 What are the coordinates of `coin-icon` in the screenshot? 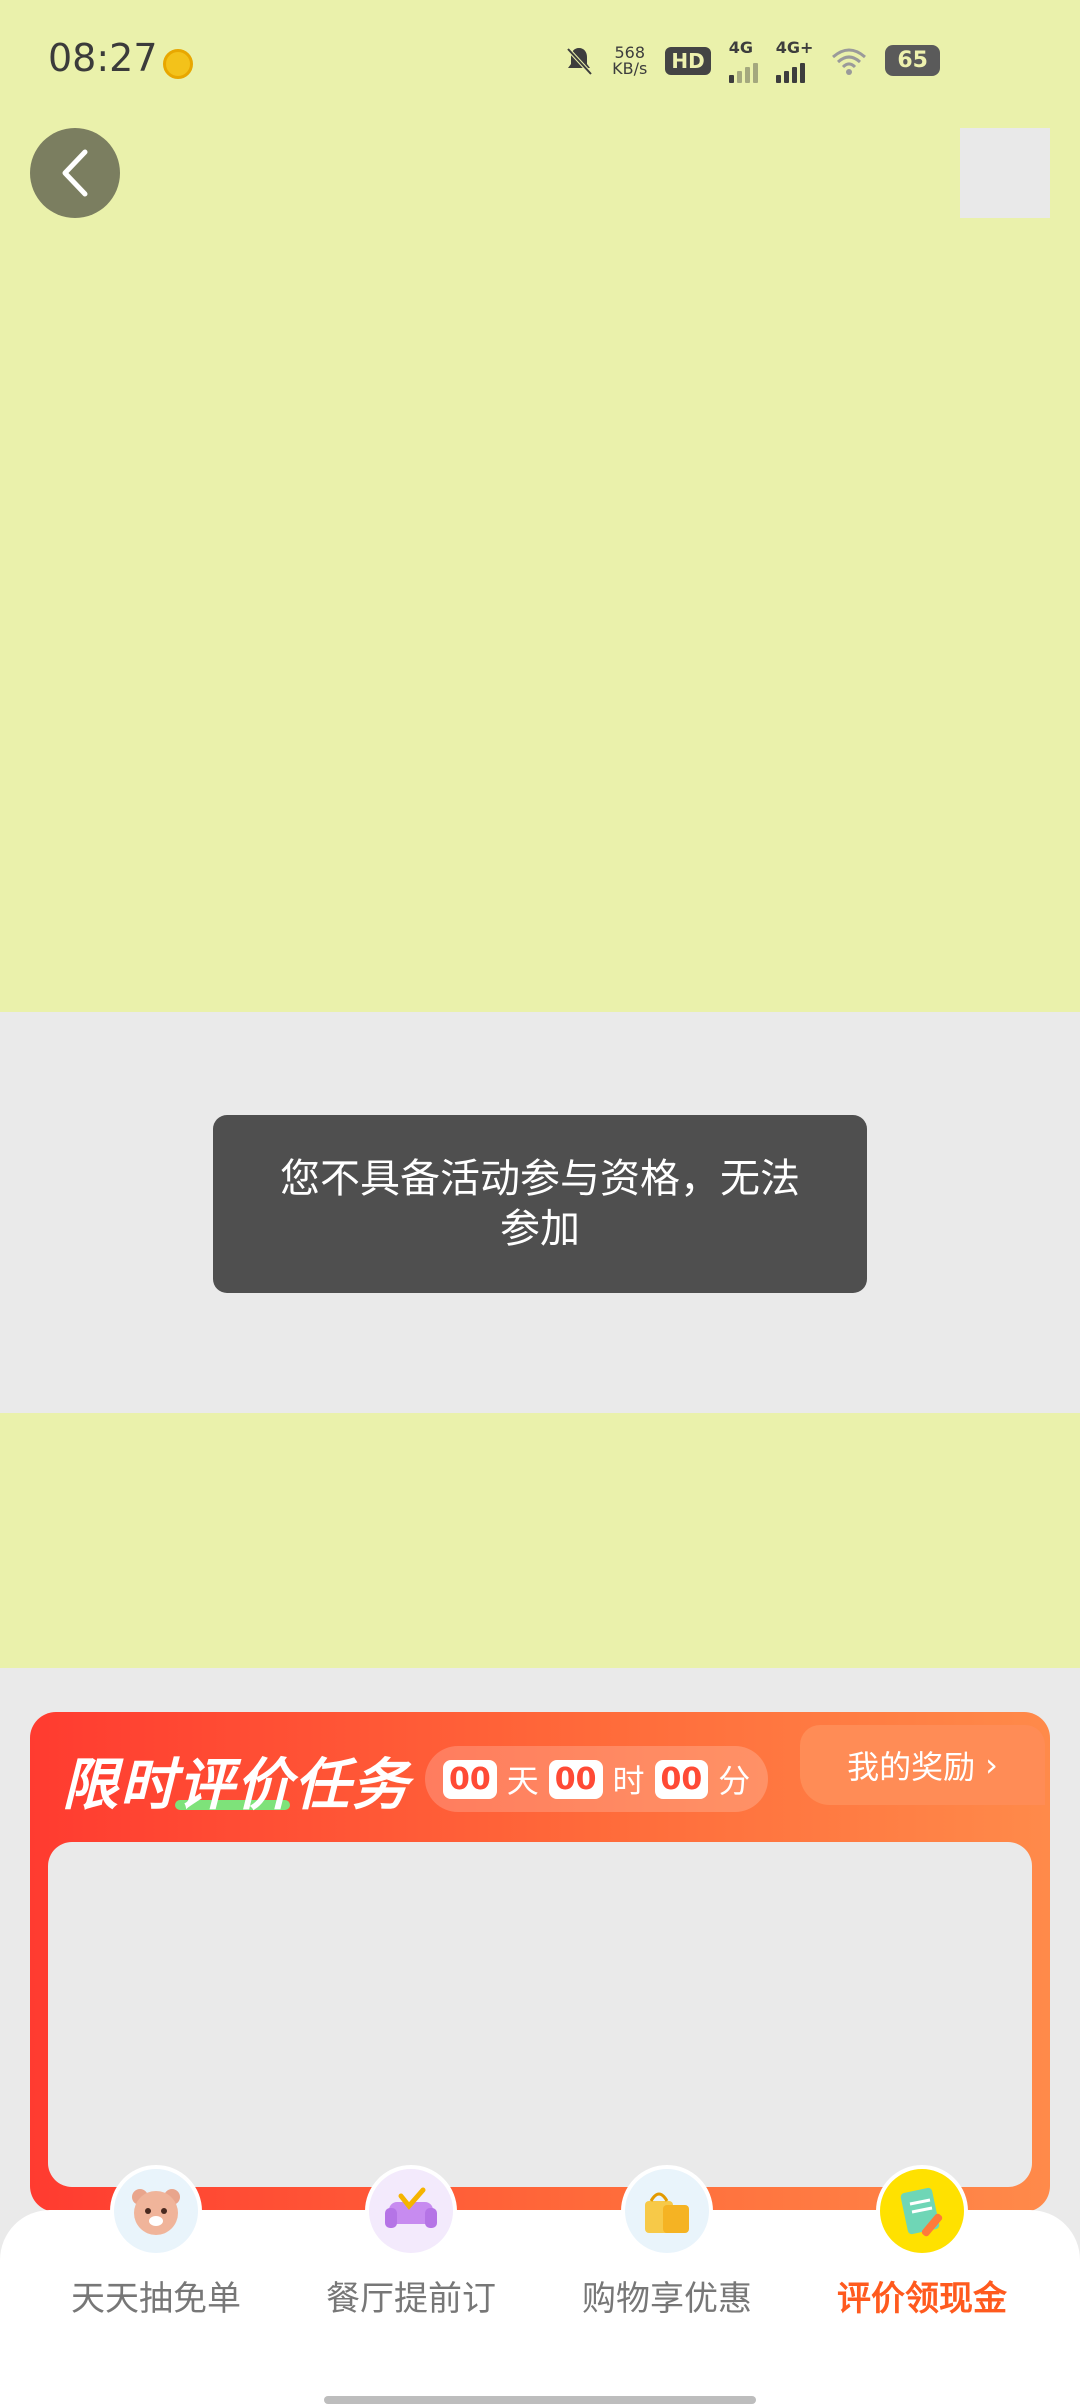 It's located at (178, 64).